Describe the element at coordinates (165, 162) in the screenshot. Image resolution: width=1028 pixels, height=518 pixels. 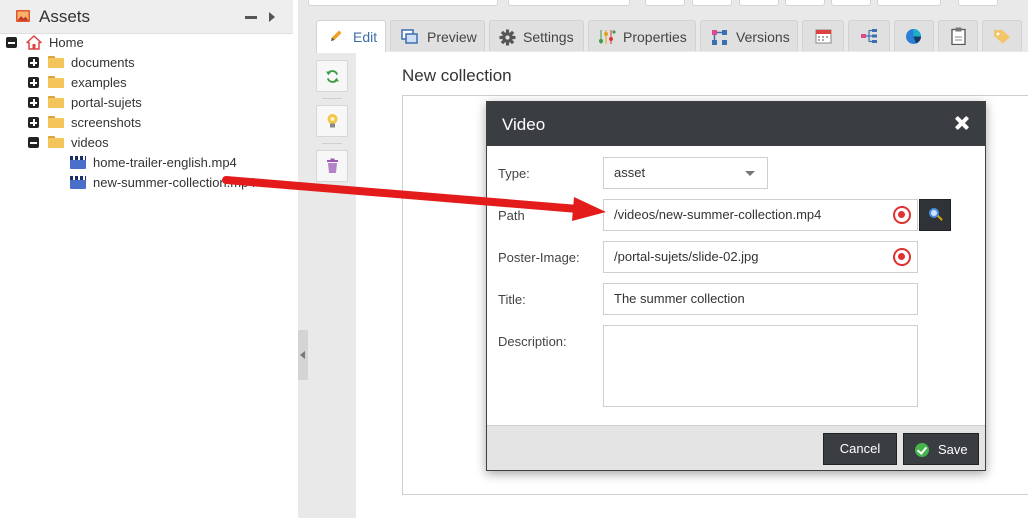
I see `tree-node-label: home-trailer-english.mp4` at that location.